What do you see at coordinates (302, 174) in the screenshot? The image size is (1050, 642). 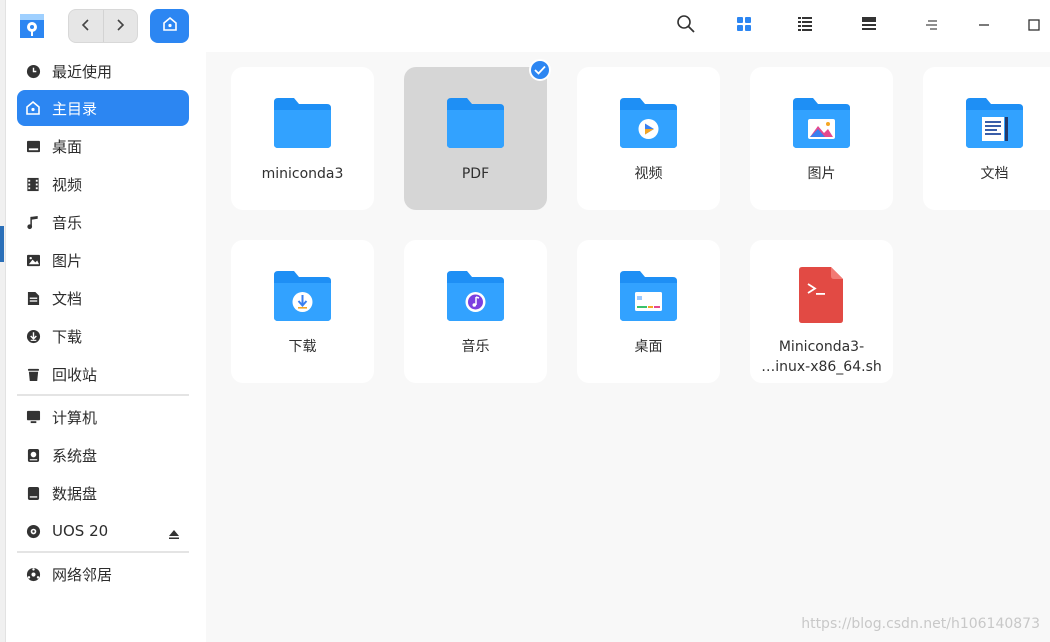 I see `file-name: miniconda3` at bounding box center [302, 174].